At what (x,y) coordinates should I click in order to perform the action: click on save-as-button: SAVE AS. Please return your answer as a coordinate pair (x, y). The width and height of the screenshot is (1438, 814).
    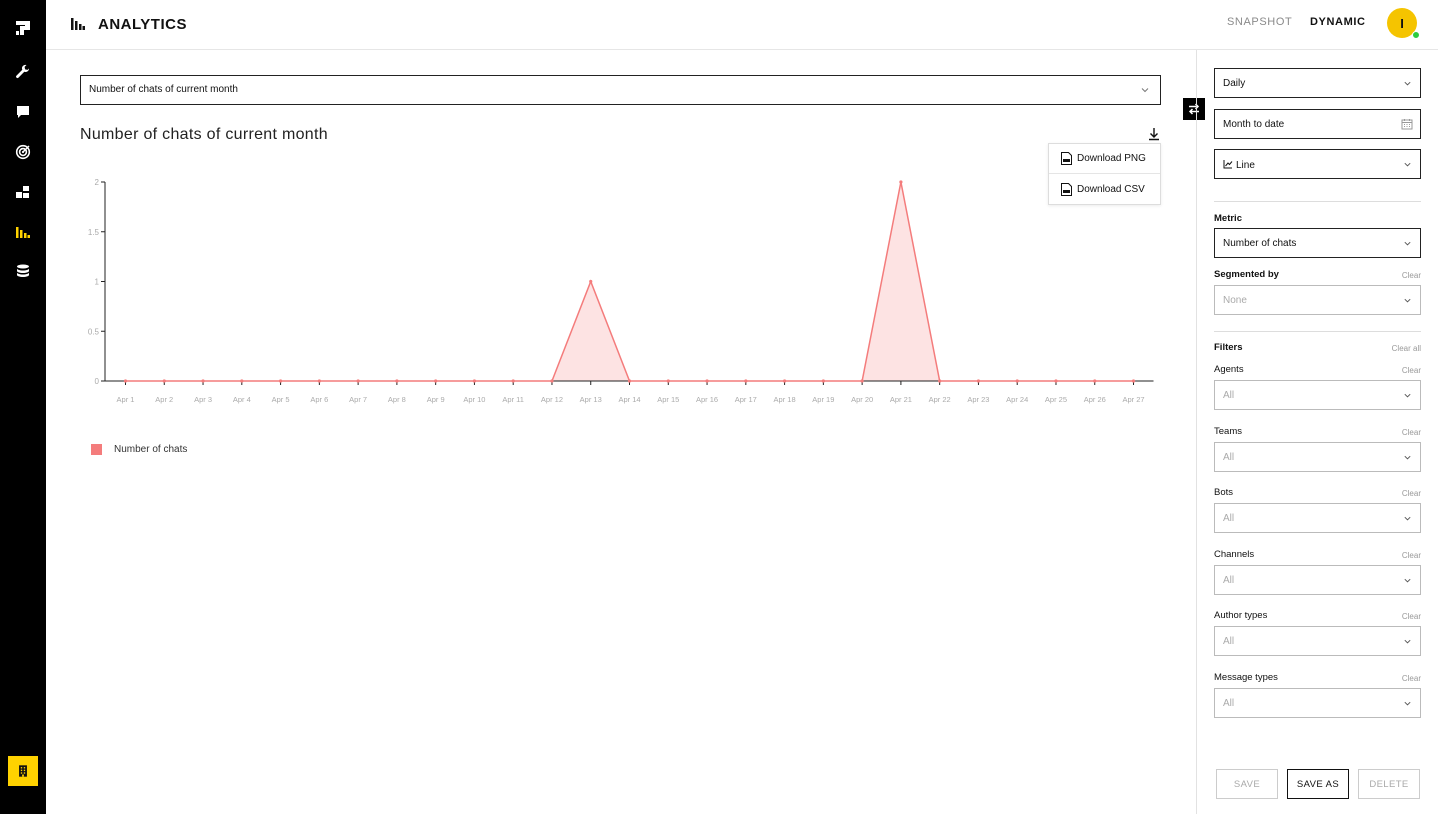
    Looking at the image, I should click on (1318, 784).